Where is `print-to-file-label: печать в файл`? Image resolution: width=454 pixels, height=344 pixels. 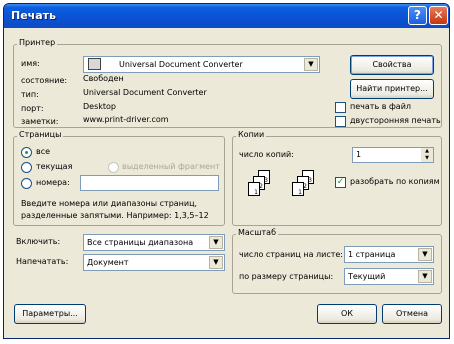
print-to-file-label: печать в файл is located at coordinates (381, 106).